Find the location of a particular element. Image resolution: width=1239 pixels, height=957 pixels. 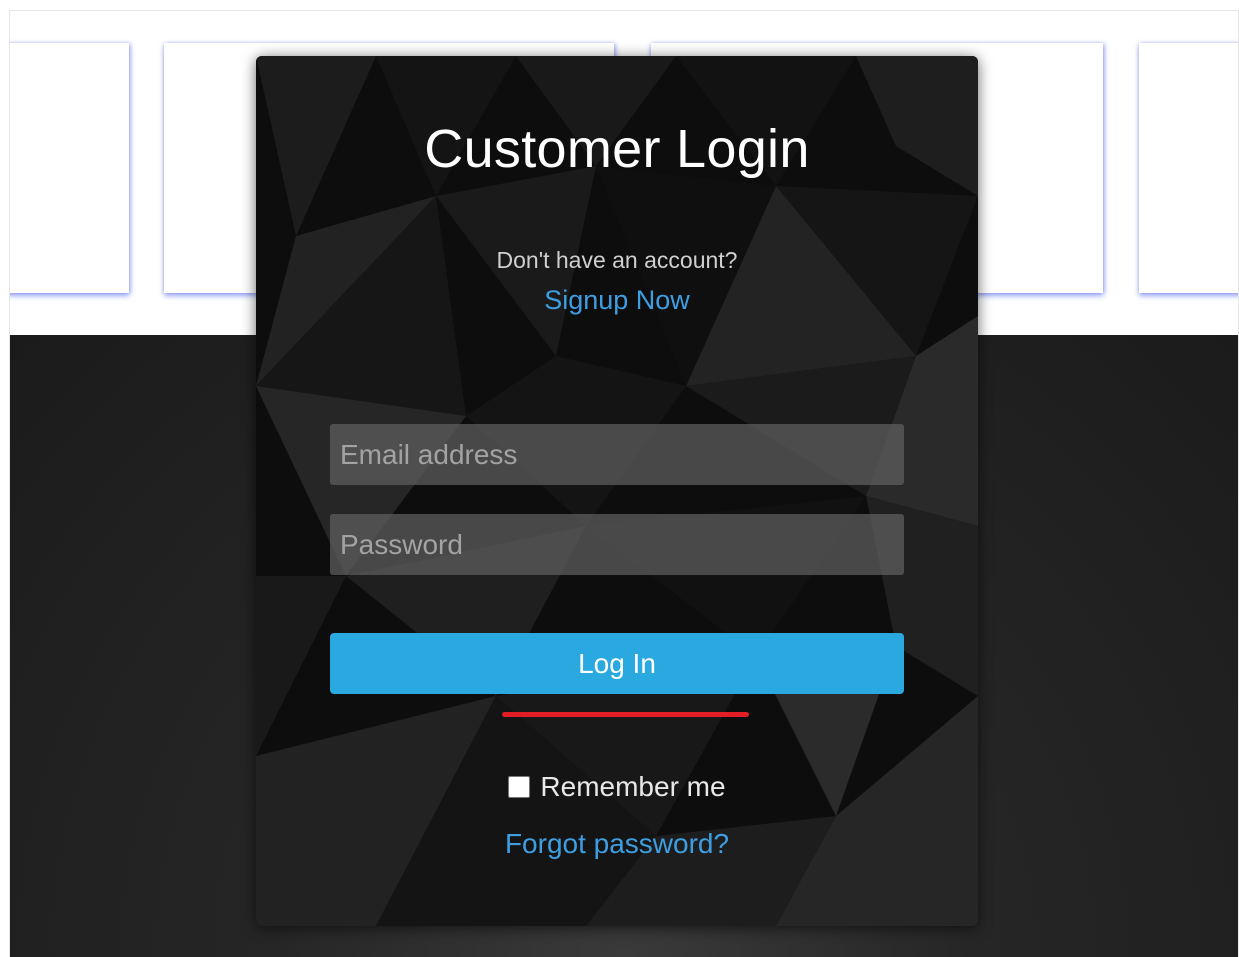

signup-link: Signup Now is located at coordinates (617, 300).